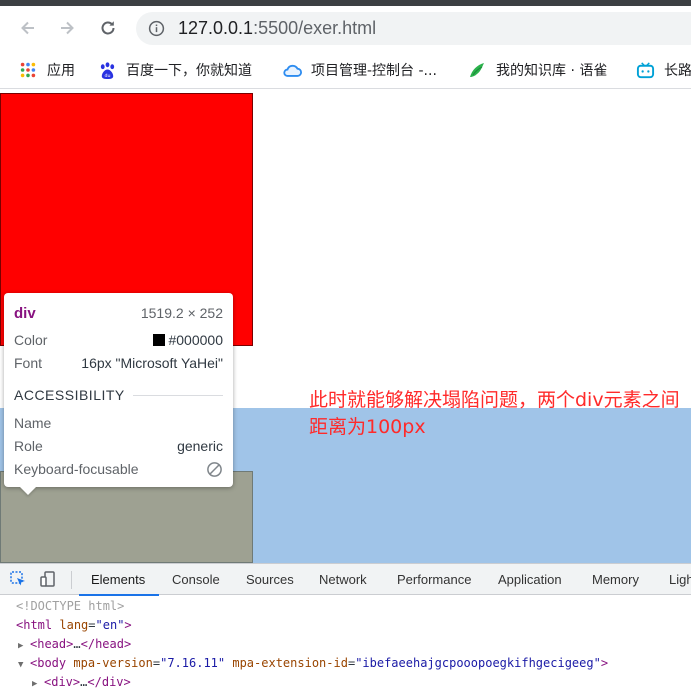  I want to click on url-text: 127.0.0.1:5500/exer.html, so click(277, 28).